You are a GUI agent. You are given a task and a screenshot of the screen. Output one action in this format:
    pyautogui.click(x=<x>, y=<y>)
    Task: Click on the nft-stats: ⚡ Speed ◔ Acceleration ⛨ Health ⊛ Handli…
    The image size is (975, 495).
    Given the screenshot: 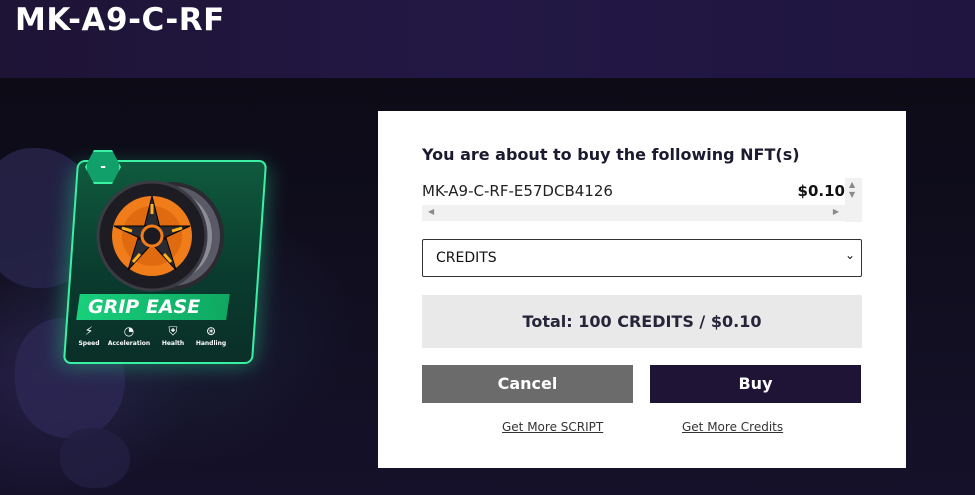 What is the action you would take?
    pyautogui.click(x=155, y=337)
    